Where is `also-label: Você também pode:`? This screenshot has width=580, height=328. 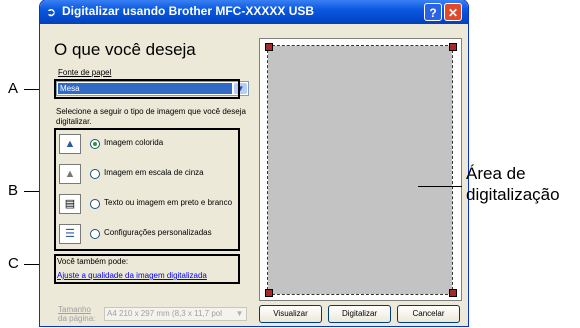 also-label: Você também pode: is located at coordinates (93, 261).